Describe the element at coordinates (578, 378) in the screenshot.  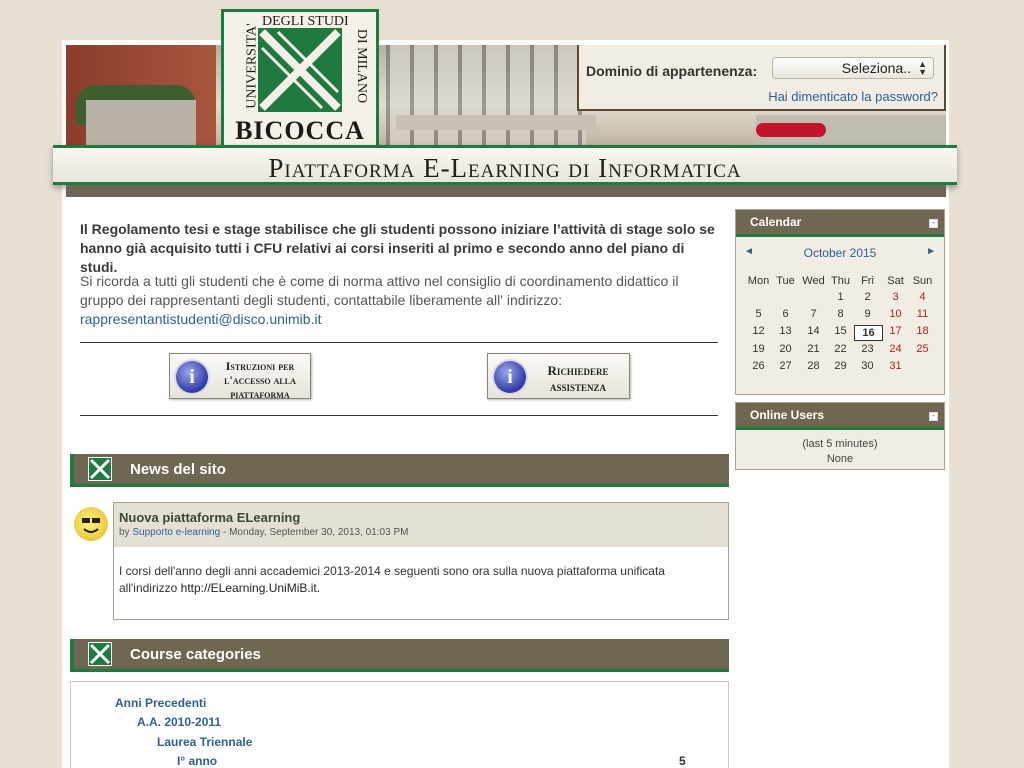
I see `request-help-label: Richiedere assistenza` at that location.